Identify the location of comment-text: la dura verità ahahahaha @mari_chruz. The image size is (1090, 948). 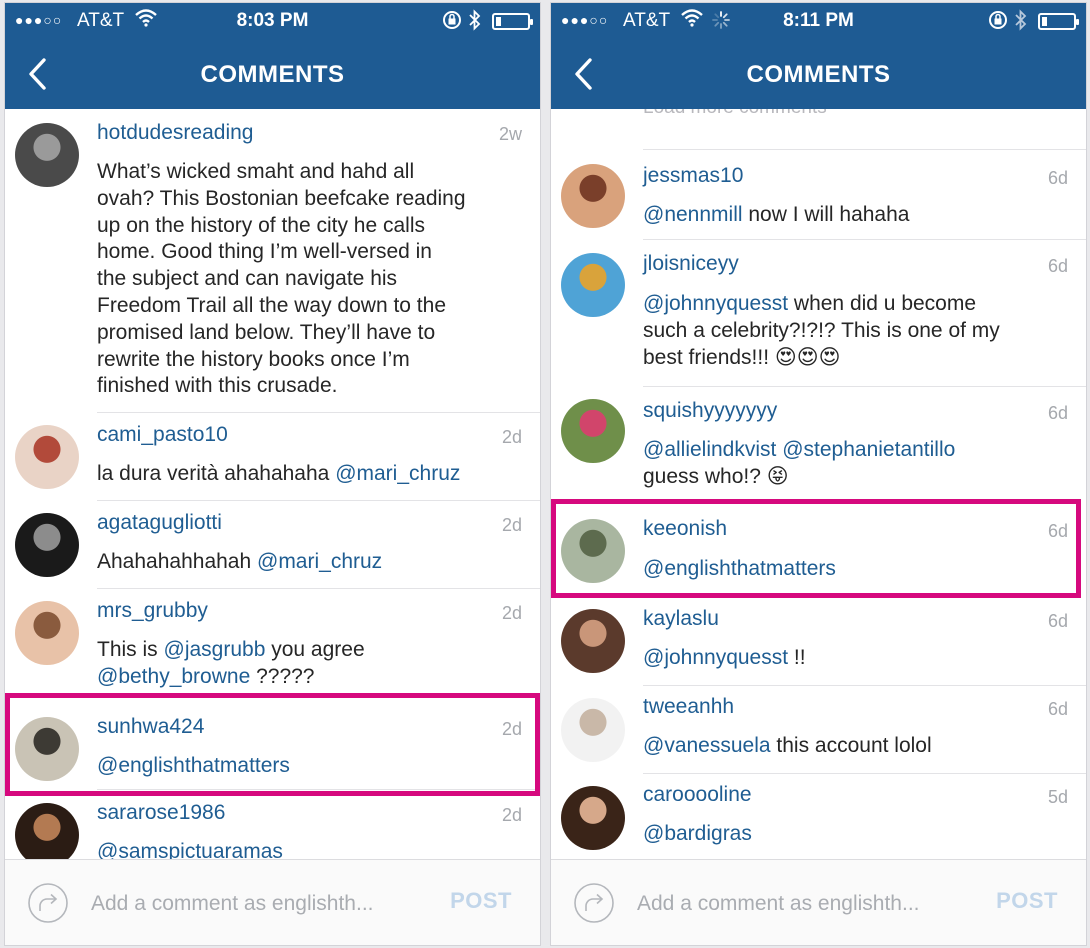
(309, 474).